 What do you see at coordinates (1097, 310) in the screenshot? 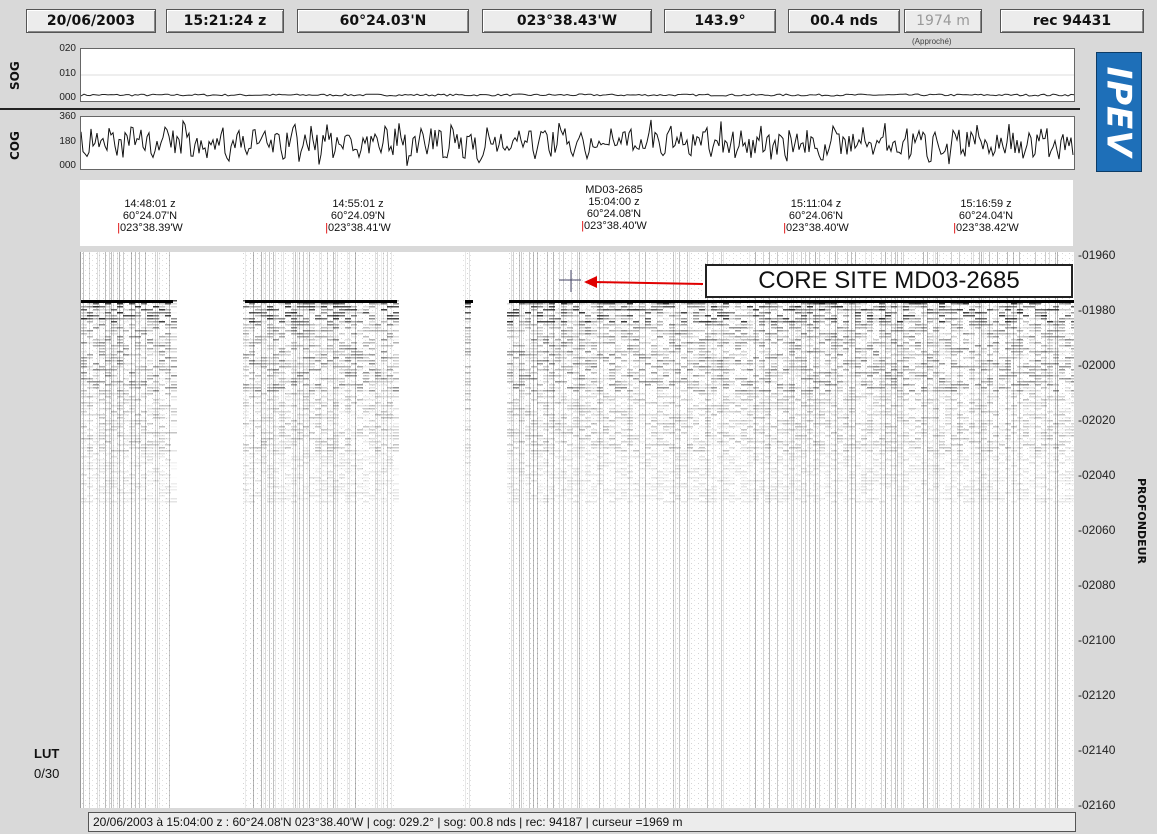
I see `depth-tick: -01980` at bounding box center [1097, 310].